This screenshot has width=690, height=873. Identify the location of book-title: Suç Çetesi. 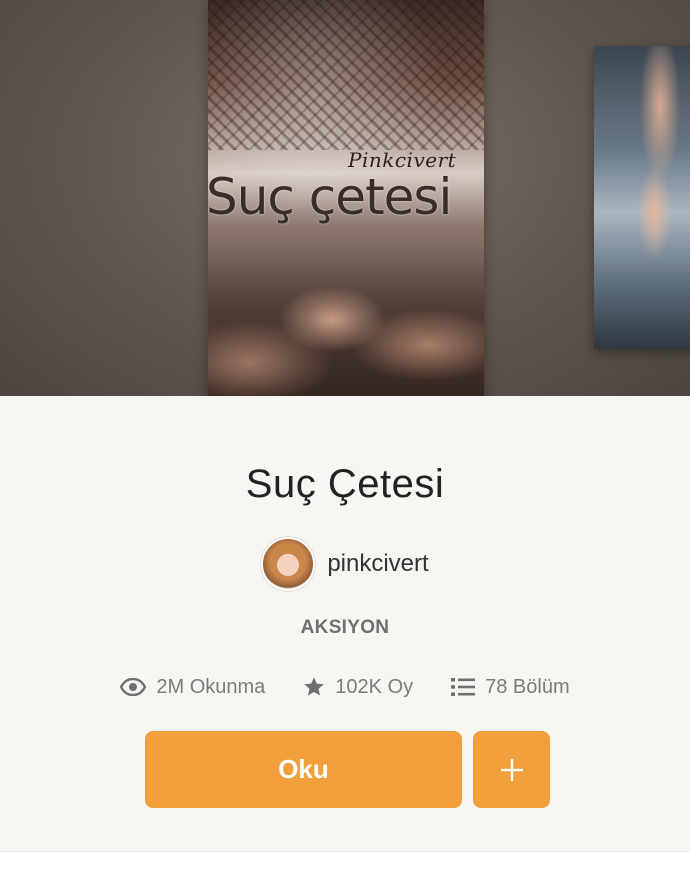
(345, 484).